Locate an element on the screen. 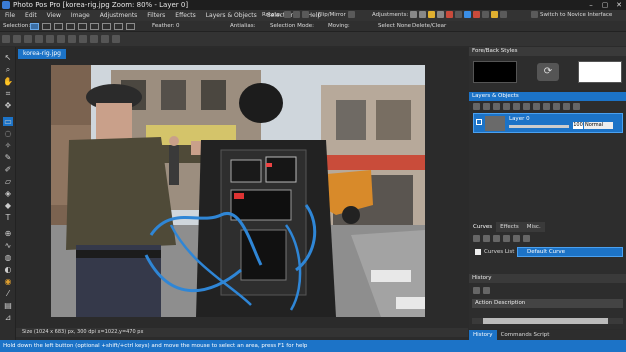 The height and width of the screenshot is (352, 626). blur-tool-icon: ◍ is located at coordinates (8, 257).